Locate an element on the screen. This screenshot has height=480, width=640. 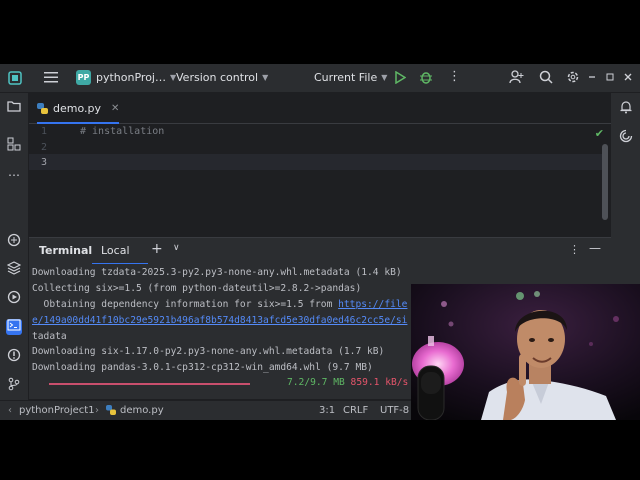
tab-label: demo.py is located at coordinates (77, 108).